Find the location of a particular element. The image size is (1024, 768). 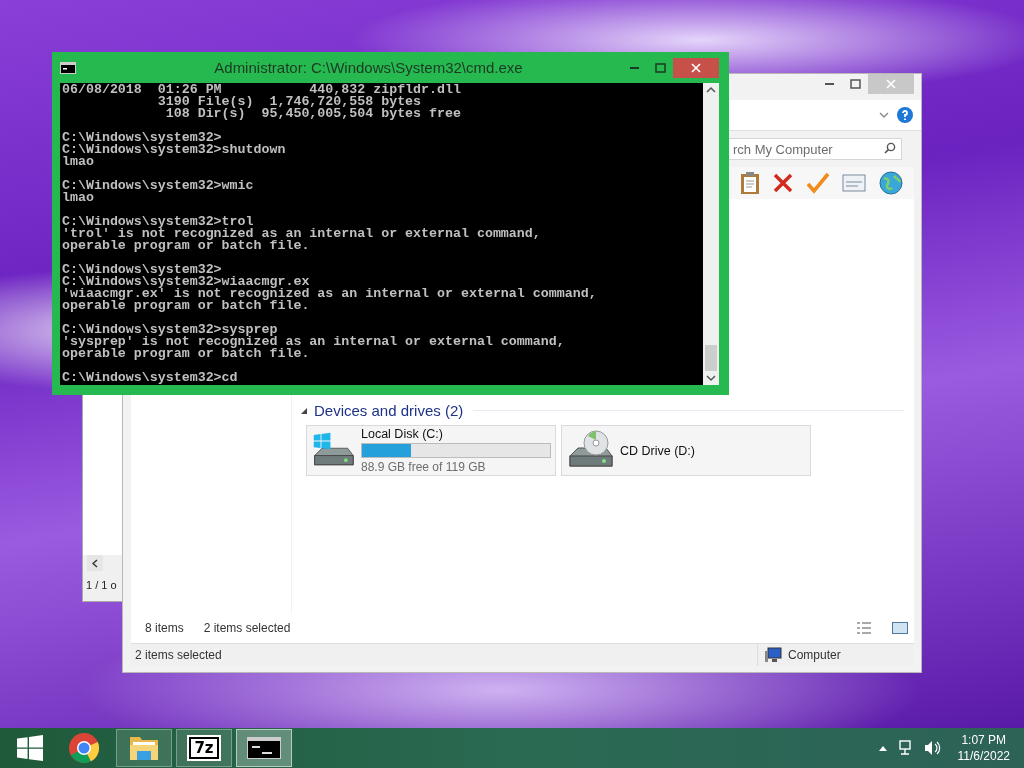

search-field: rch My Computer is located at coordinates (814, 149).